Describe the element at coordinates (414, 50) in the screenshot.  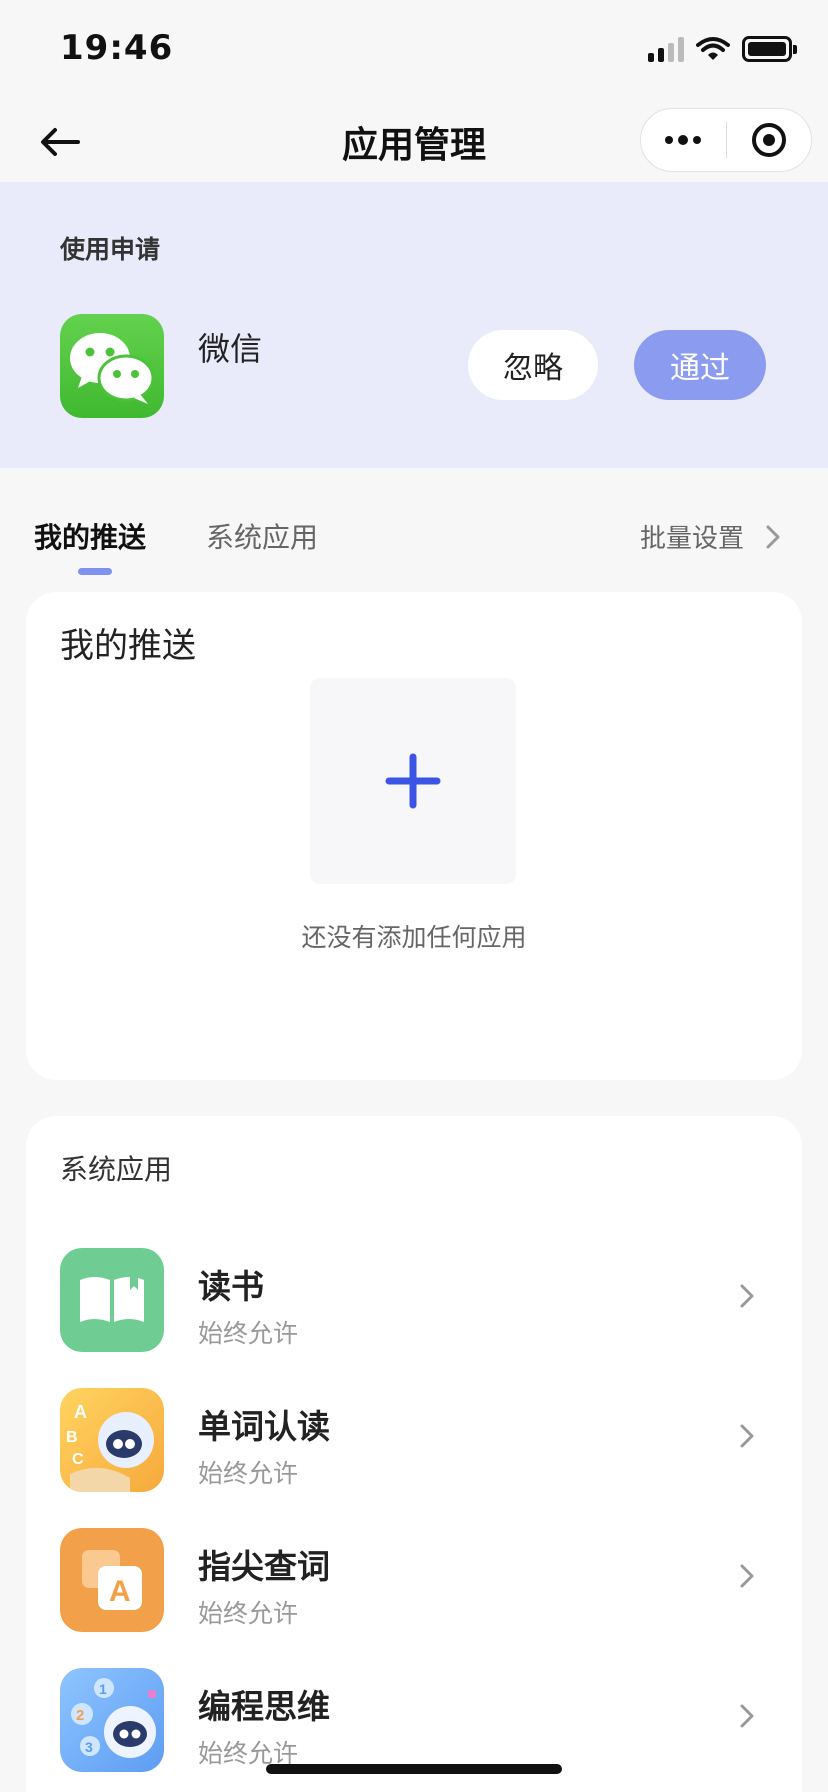
I see `status-bar: 19:46` at that location.